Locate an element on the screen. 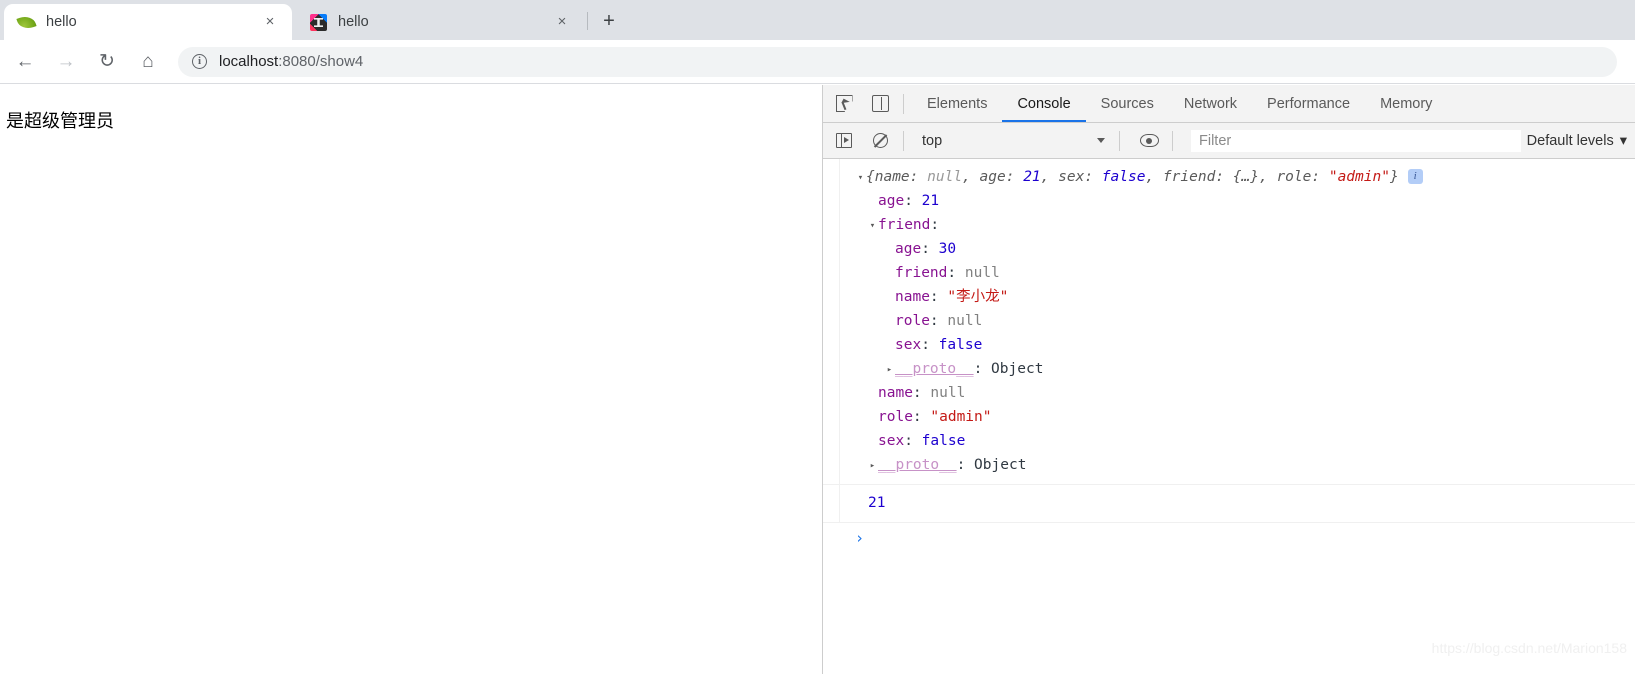 The image size is (1635, 674). clear-console-icon is located at coordinates (880, 141).